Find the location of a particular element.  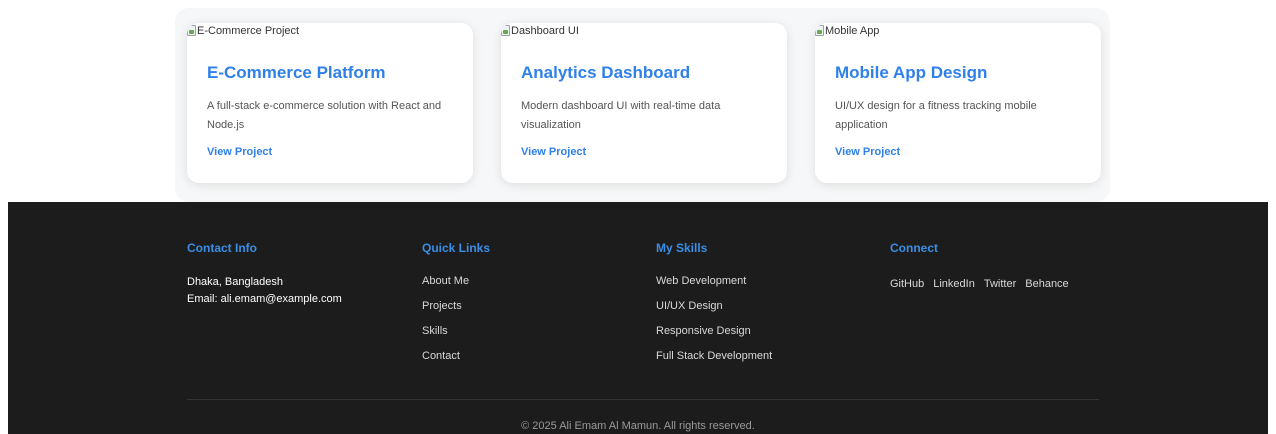

social-link-behance: Behance is located at coordinates (1046, 284).